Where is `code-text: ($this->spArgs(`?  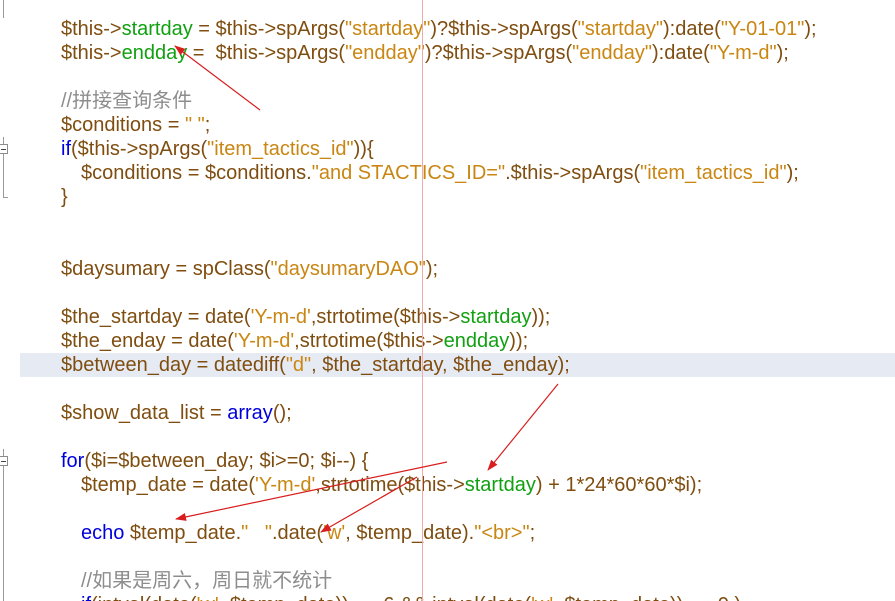 code-text: ($this->spArgs( is located at coordinates (139, 149).